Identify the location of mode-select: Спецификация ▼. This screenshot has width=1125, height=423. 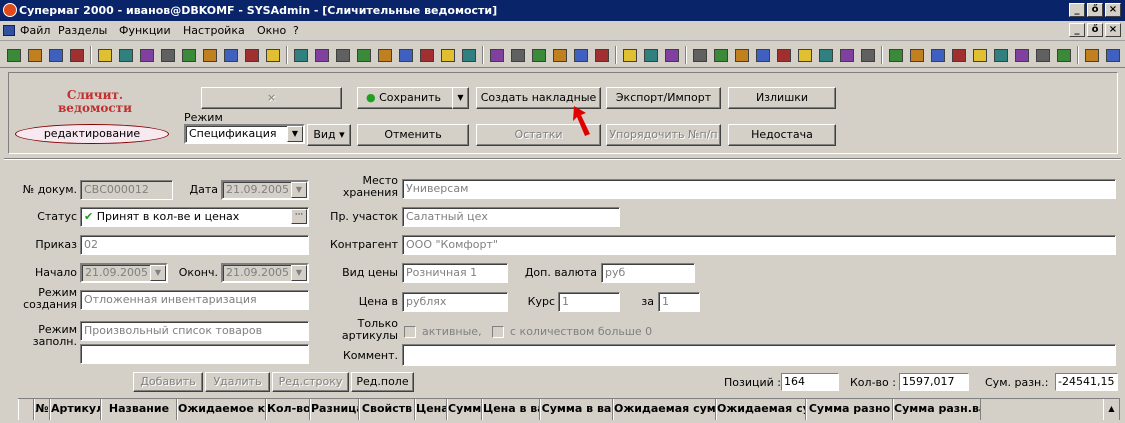
(244, 134).